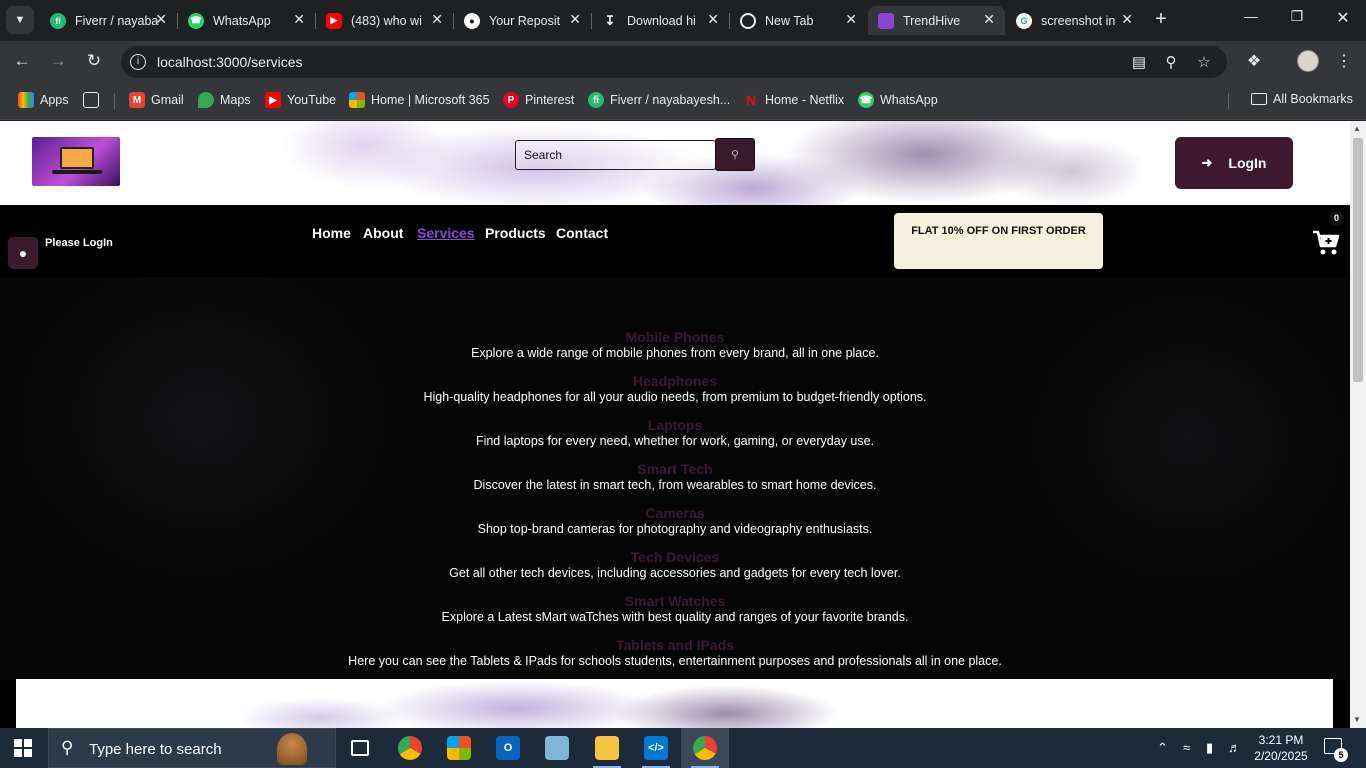 The width and height of the screenshot is (1366, 768). What do you see at coordinates (1259, 99) in the screenshot?
I see `folder-icon` at bounding box center [1259, 99].